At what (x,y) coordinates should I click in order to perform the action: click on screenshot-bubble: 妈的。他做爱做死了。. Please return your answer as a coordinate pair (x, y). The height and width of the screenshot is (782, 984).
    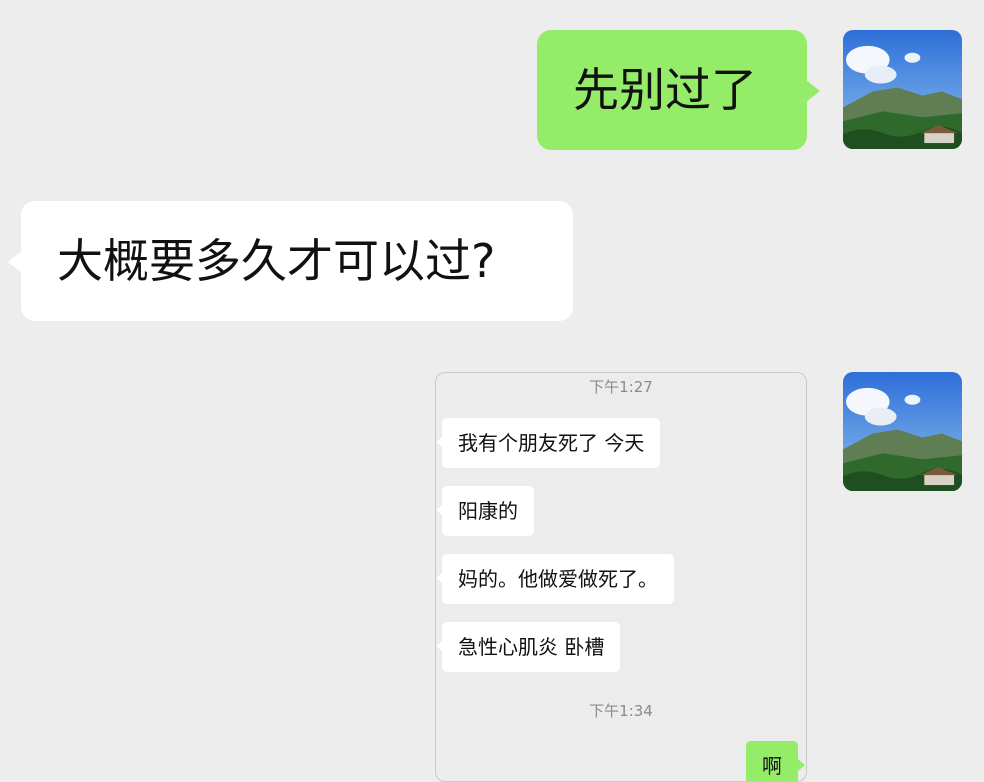
    Looking at the image, I should click on (555, 579).